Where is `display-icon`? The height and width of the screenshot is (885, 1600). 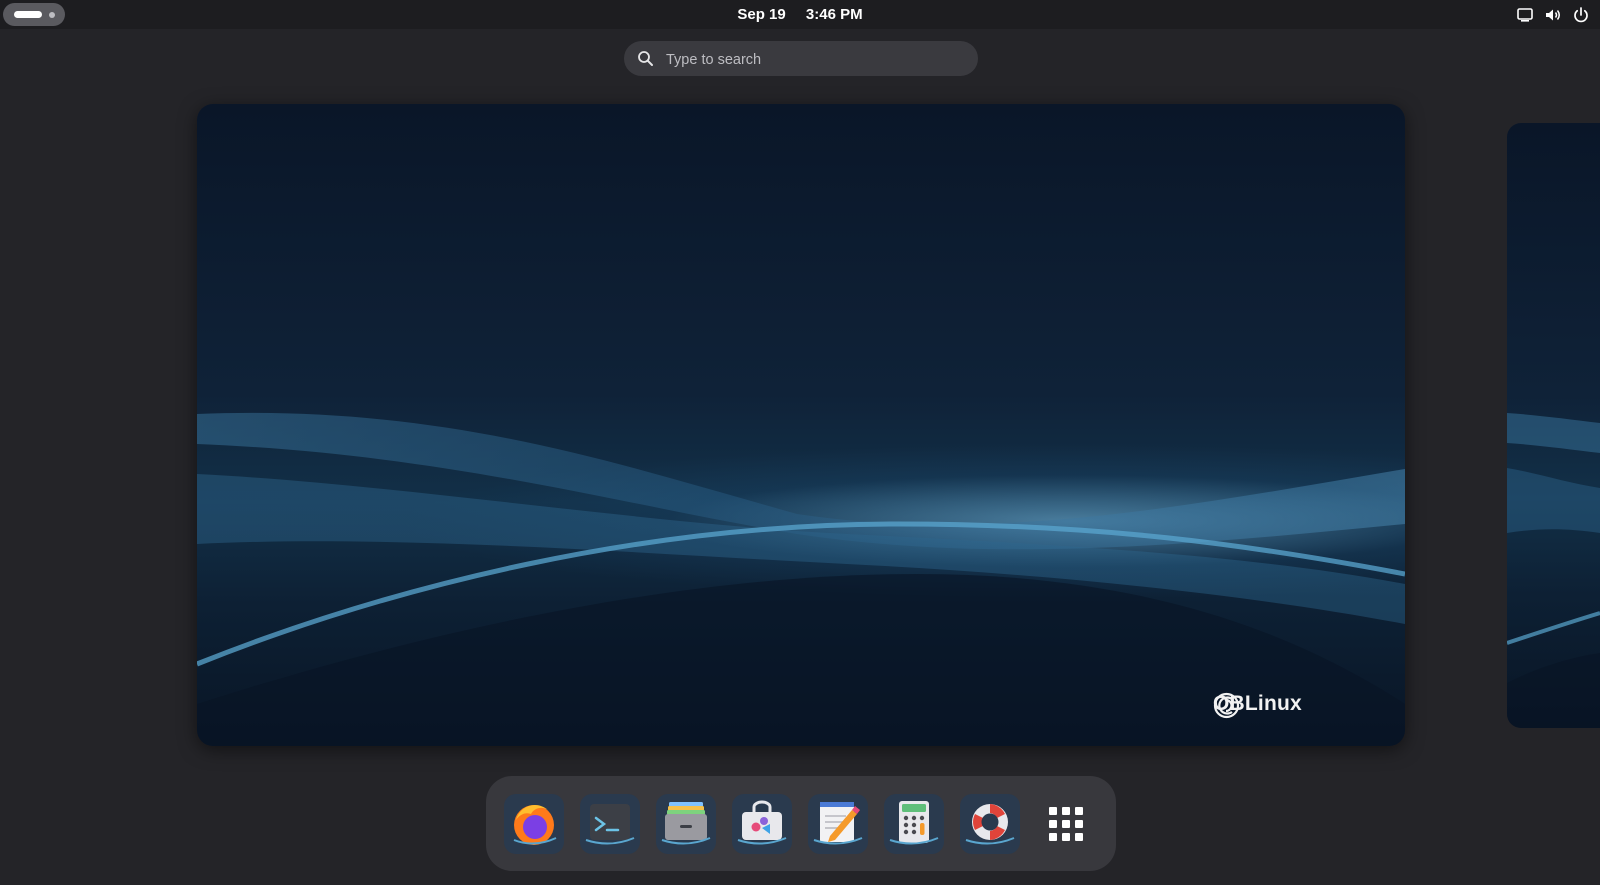
display-icon is located at coordinates (1525, 15).